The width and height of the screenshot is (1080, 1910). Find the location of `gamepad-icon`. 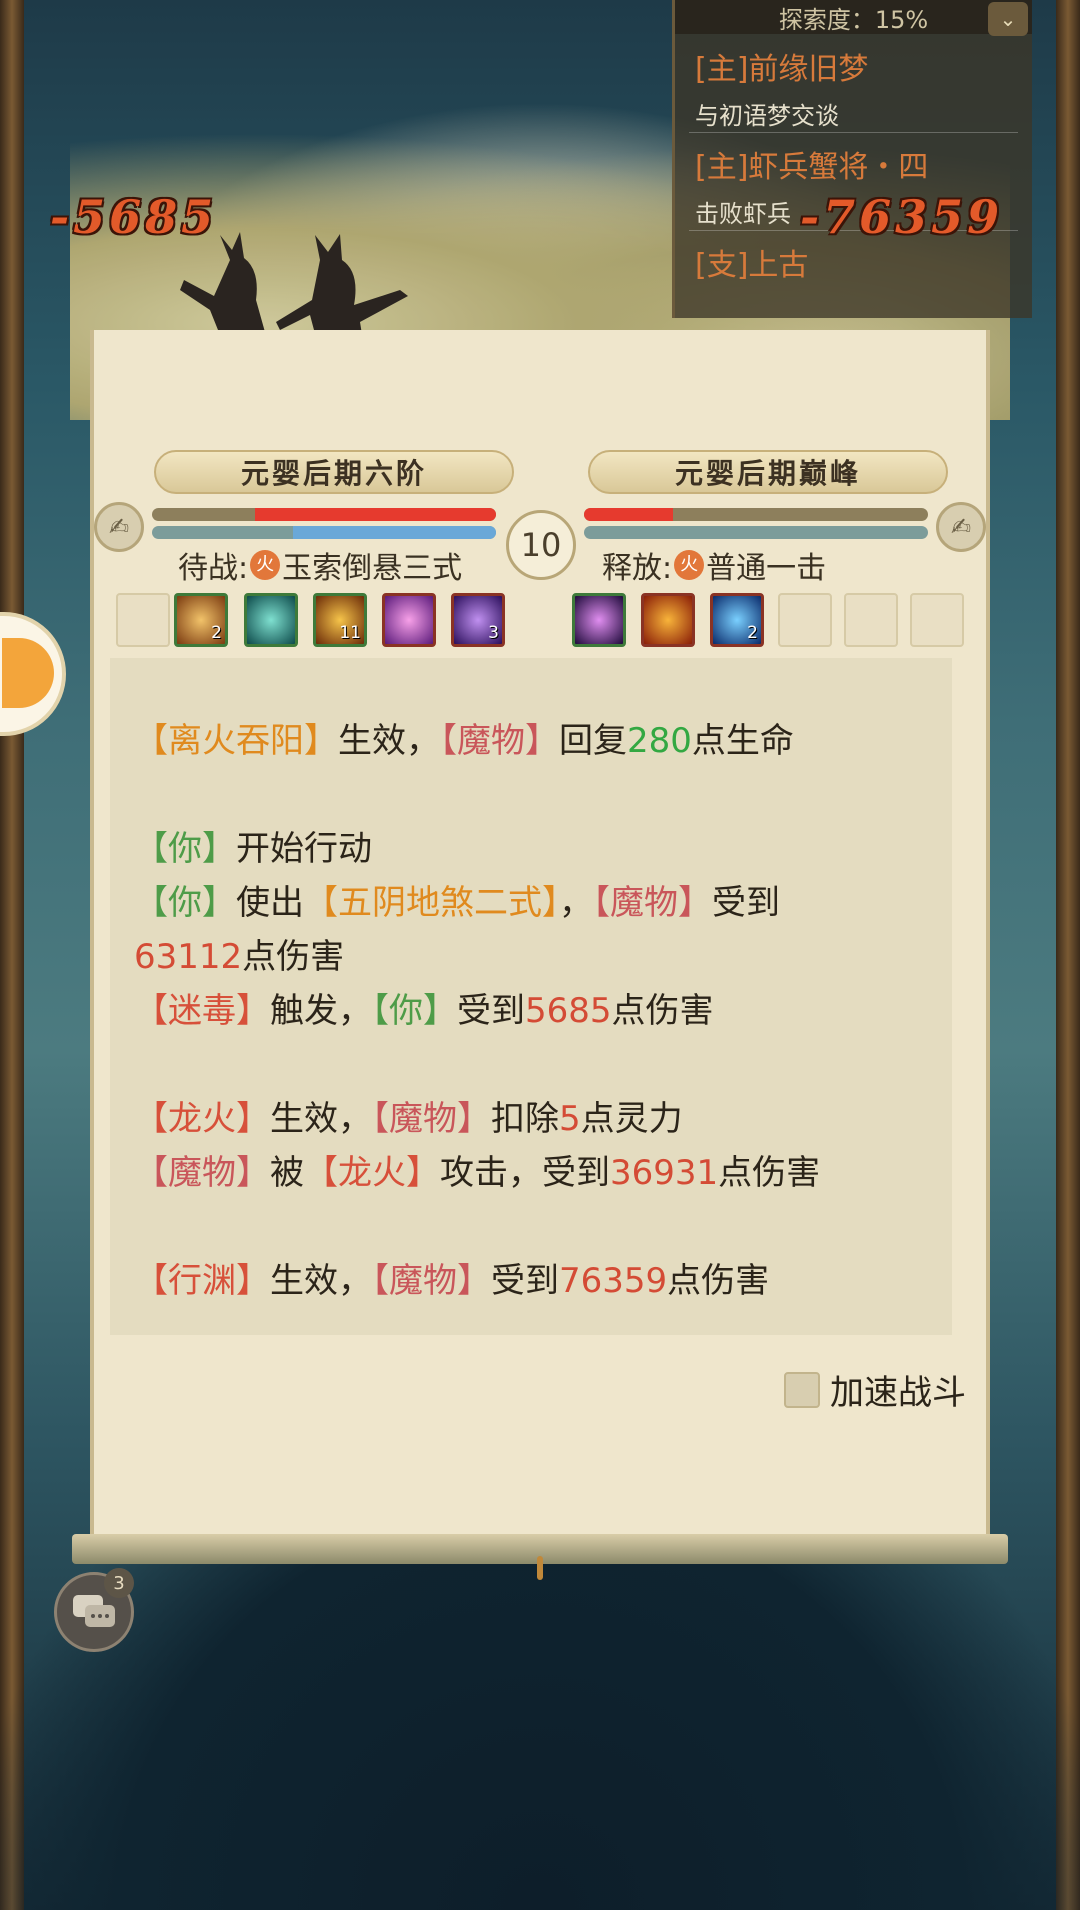

gamepad-icon is located at coordinates (28, 673).